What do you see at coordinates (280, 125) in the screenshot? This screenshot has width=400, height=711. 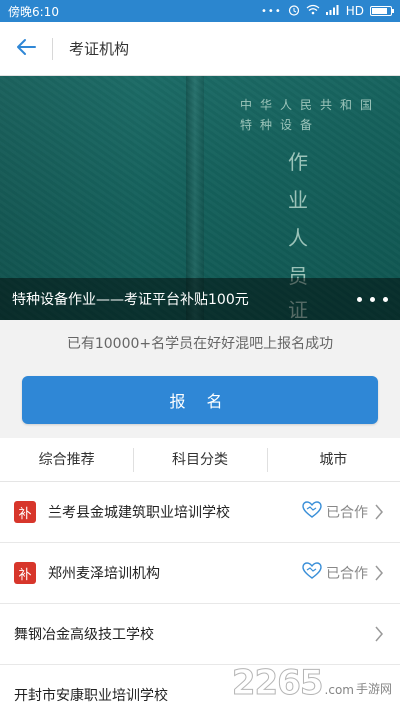 I see `cover-line-2: 特种设备` at bounding box center [280, 125].